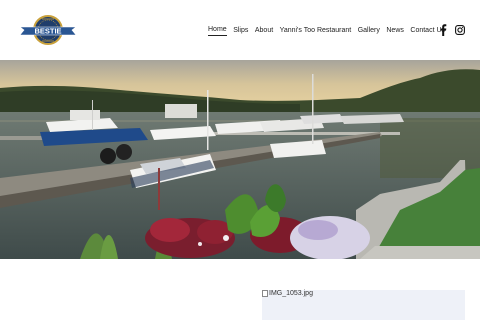 This screenshot has height=320, width=480. What do you see at coordinates (291, 293) in the screenshot?
I see `image-alt-text: IMG_1053.jpg` at bounding box center [291, 293].